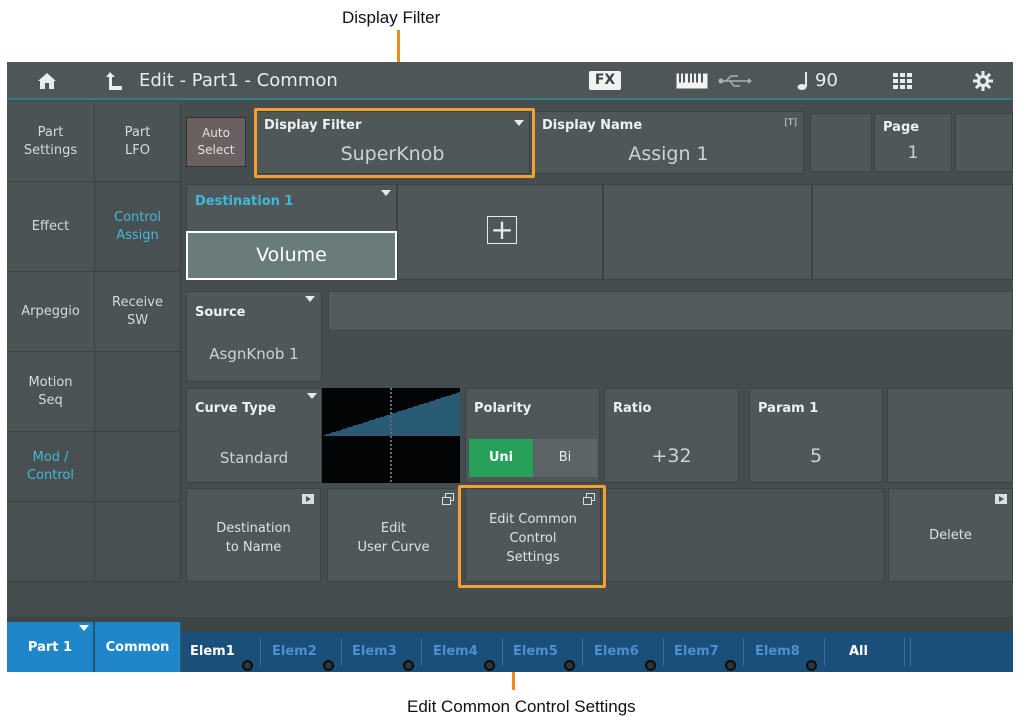  Describe the element at coordinates (51, 467) in the screenshot. I see `nav-mod-control: Mod / Control` at that location.